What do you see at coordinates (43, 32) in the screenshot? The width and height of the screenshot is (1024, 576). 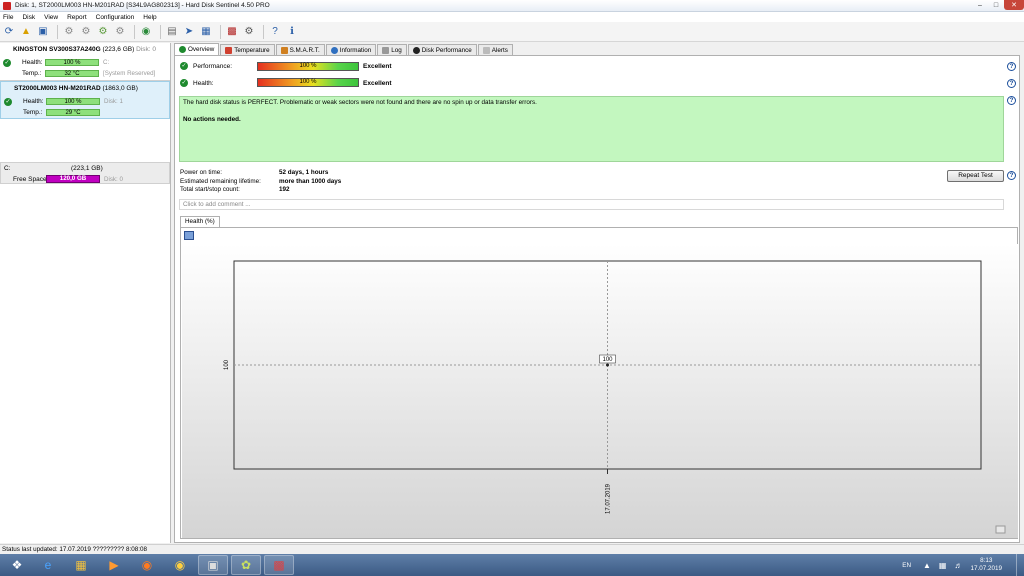 I see `monitor-icon: ▣` at bounding box center [43, 32].